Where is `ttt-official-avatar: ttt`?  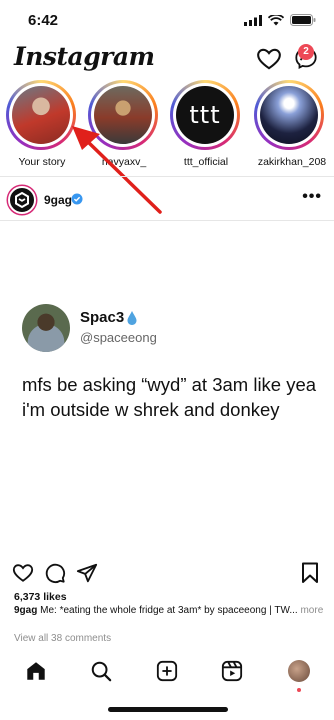
ttt-official-avatar: ttt is located at coordinates (205, 115).